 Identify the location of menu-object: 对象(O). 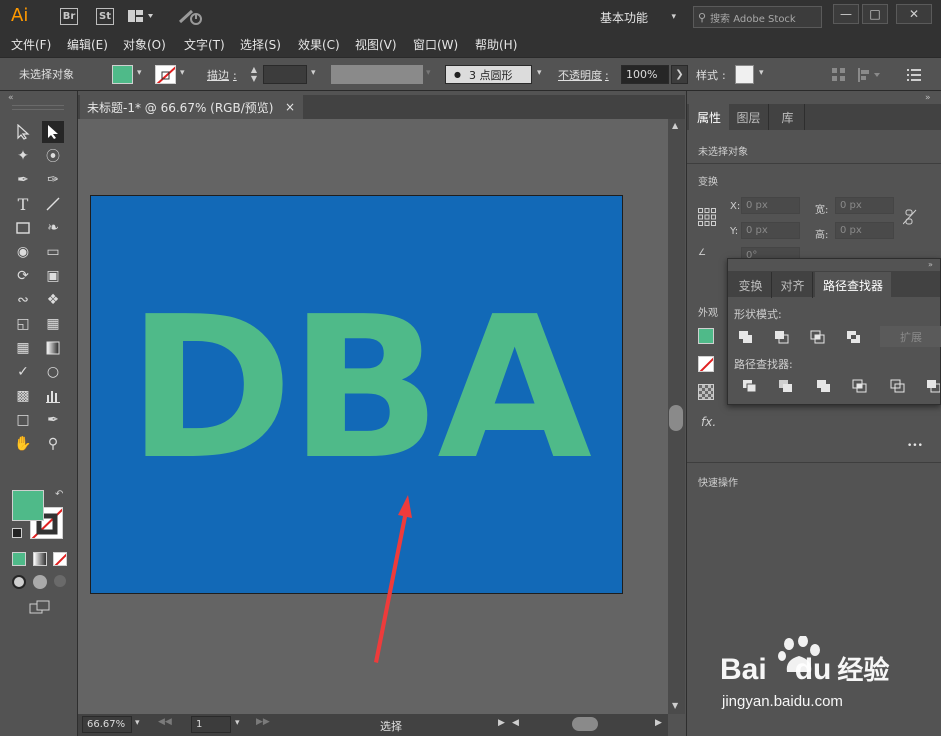
(144, 45).